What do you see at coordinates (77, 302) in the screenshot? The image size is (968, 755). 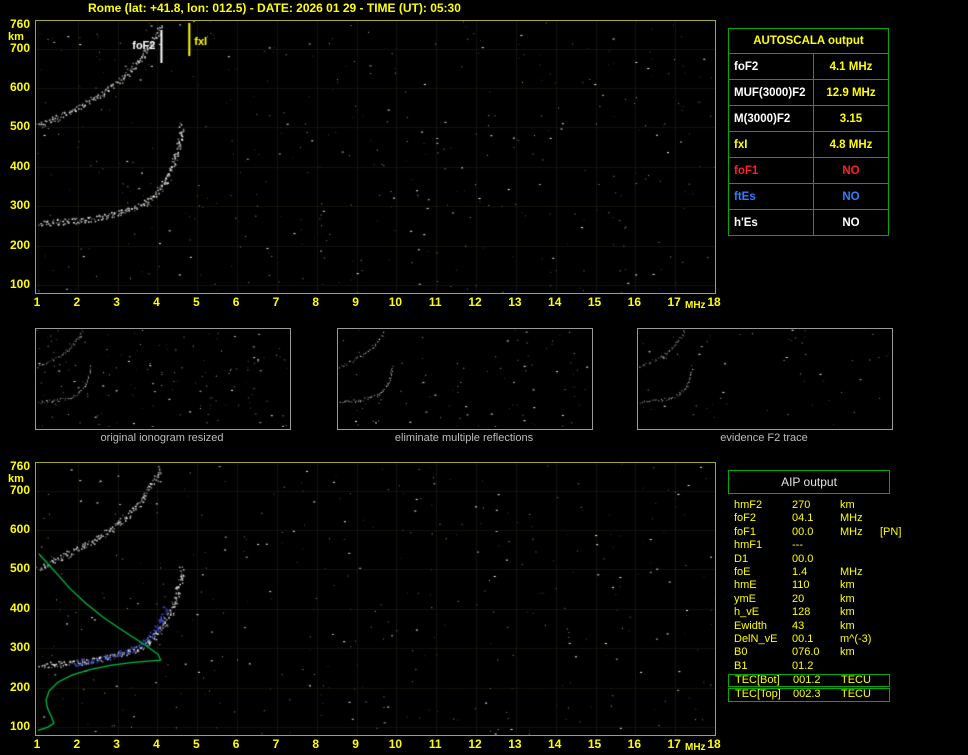 I see `top-ionogram-x-tick-label: 2` at bounding box center [77, 302].